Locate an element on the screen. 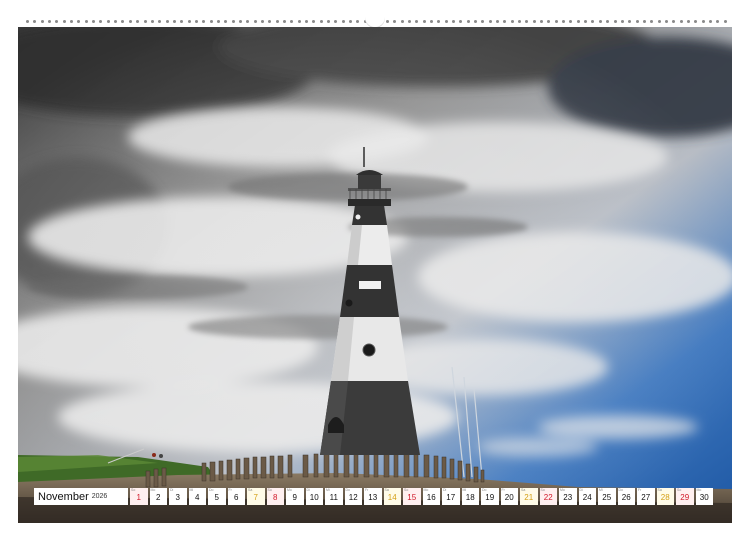  day-cell: Mo 30 is located at coordinates (704, 496).